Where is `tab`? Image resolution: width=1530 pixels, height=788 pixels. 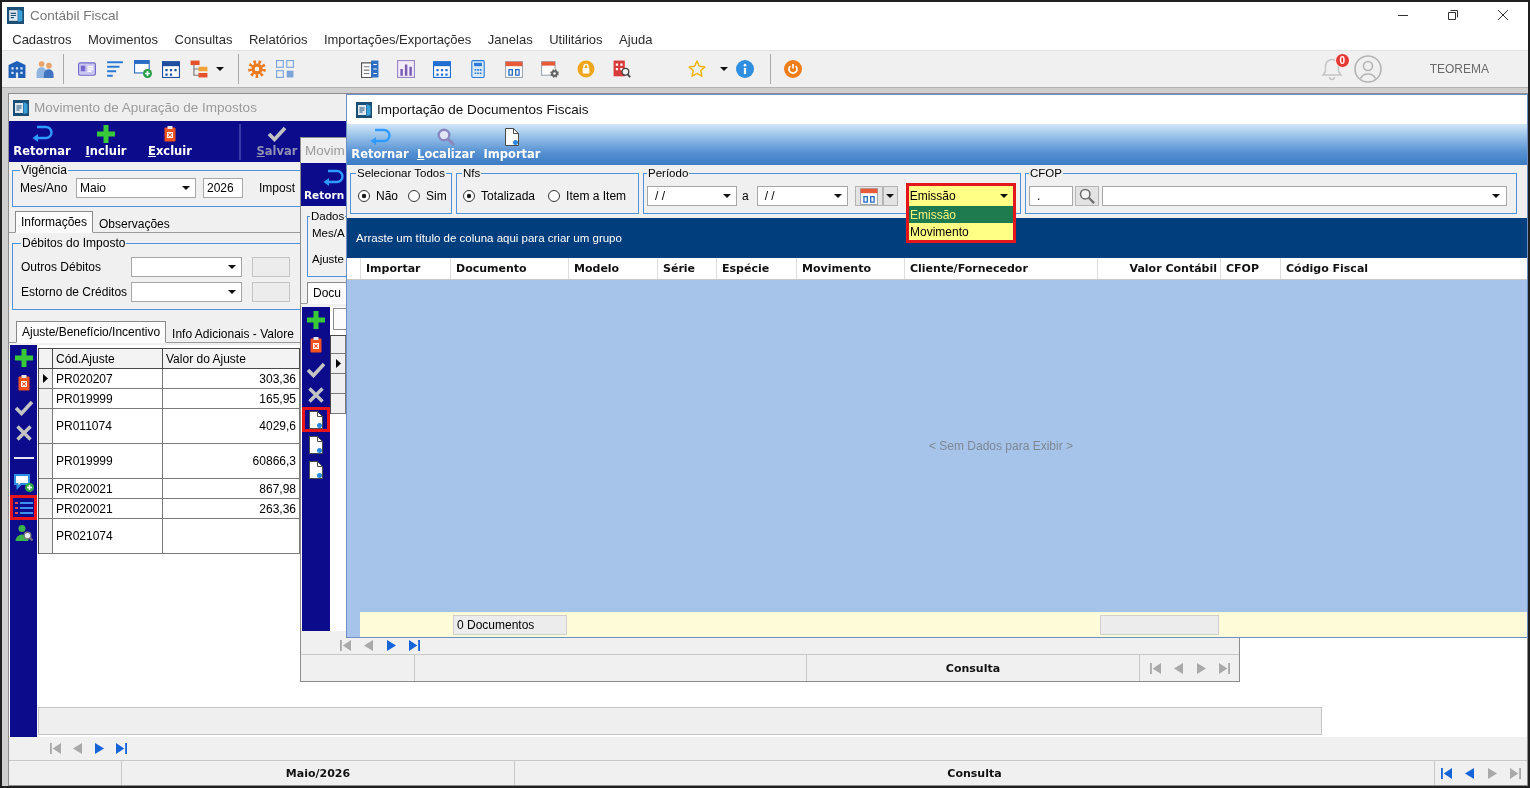
tab is located at coordinates (339, 319).